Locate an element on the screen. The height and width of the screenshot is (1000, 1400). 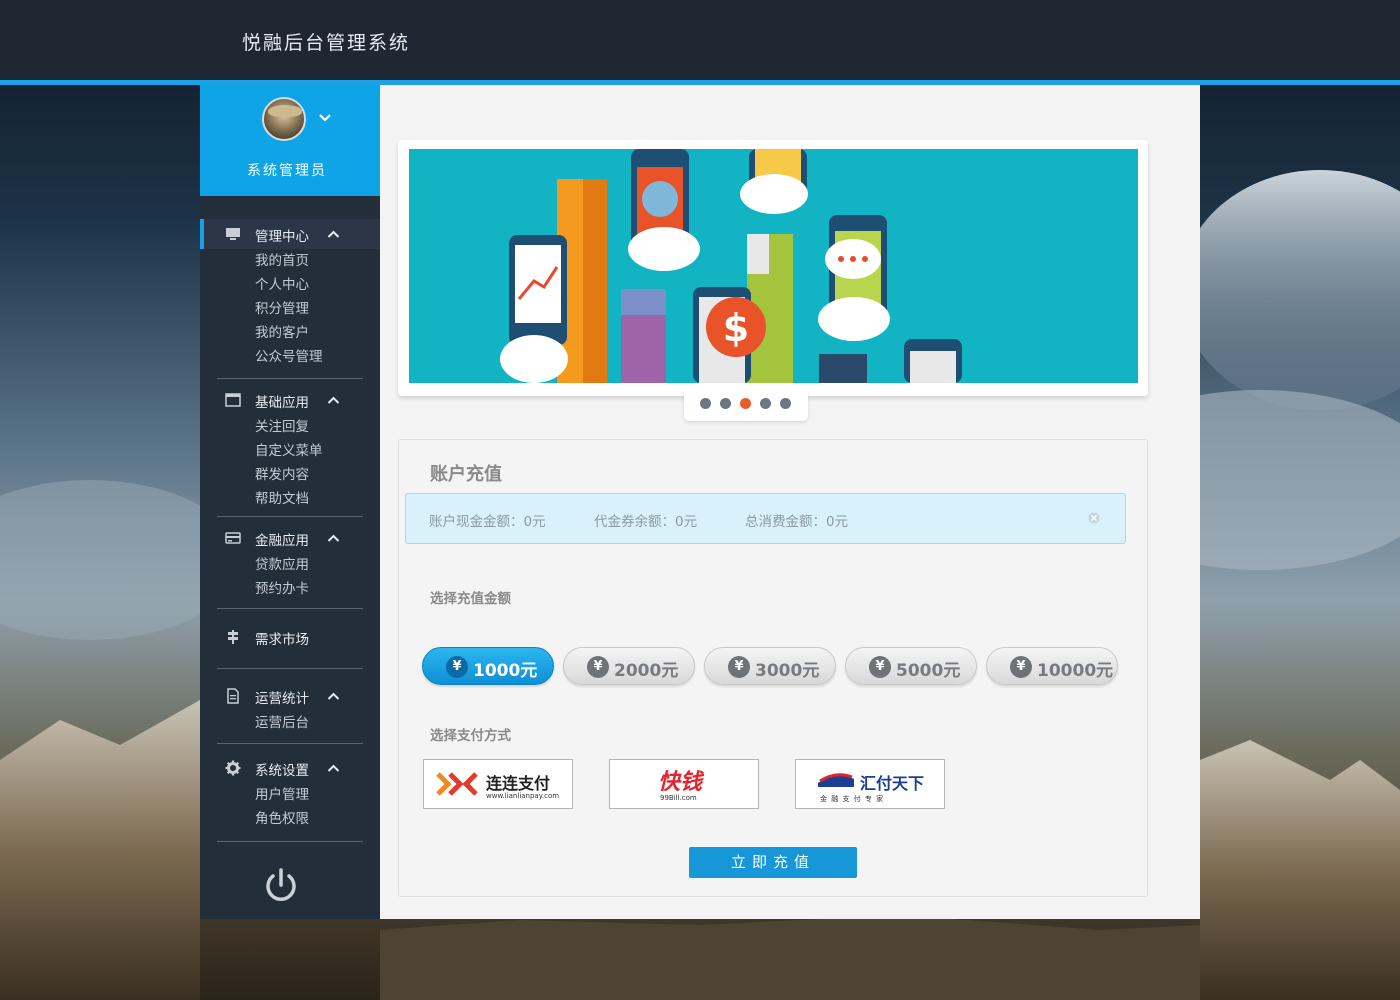
menu-label: 需求市场 is located at coordinates (282, 640).